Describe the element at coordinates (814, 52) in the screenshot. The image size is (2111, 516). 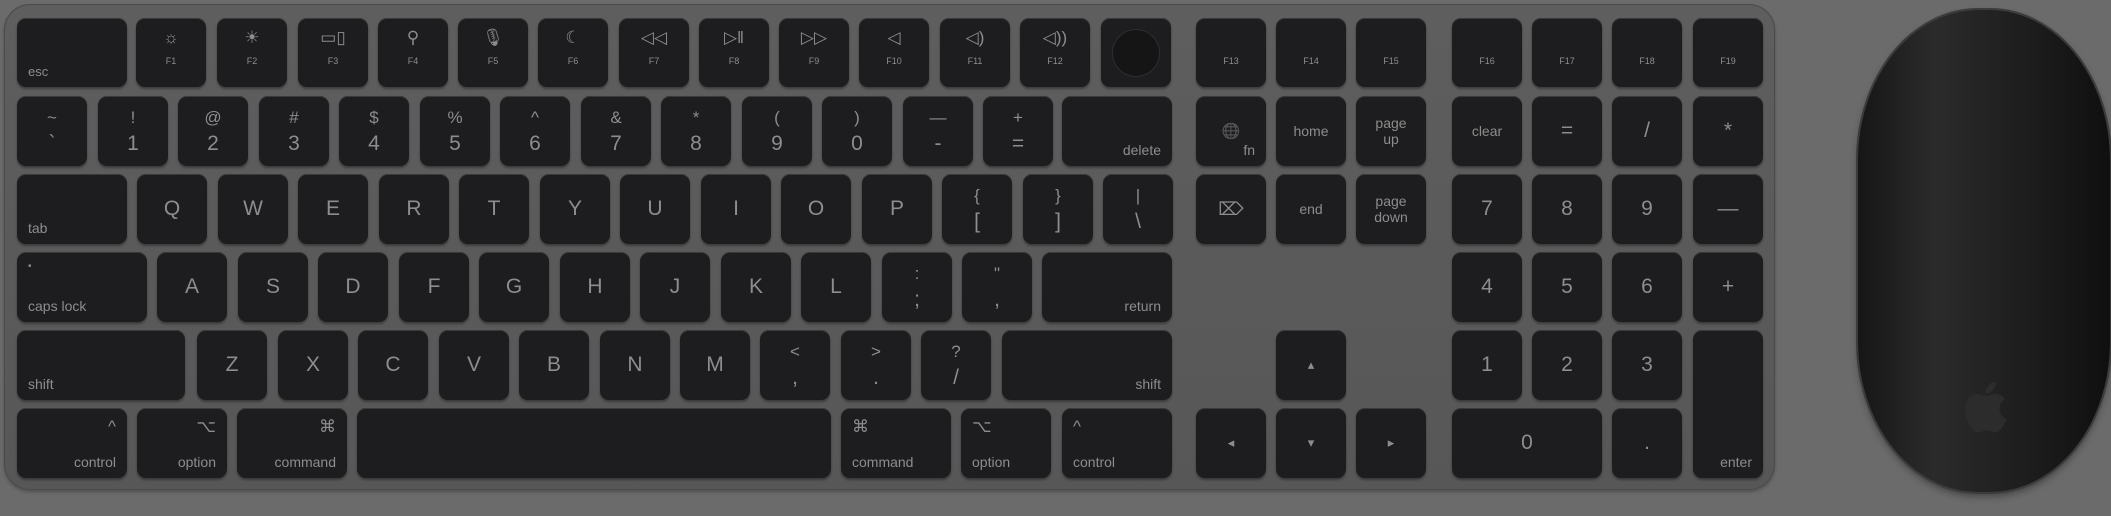
I see `function-key-f9: ▷▷ F9` at that location.